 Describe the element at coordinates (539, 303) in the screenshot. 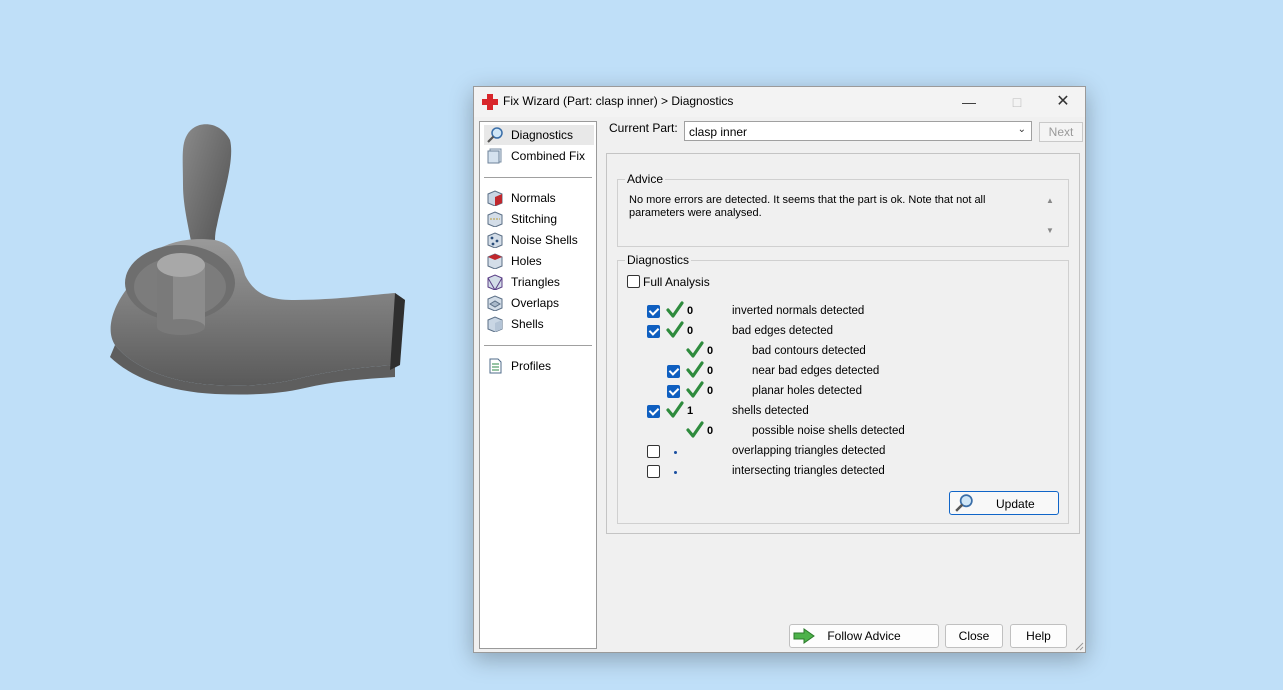

I see `nav-item-overlaps: Overlaps` at that location.